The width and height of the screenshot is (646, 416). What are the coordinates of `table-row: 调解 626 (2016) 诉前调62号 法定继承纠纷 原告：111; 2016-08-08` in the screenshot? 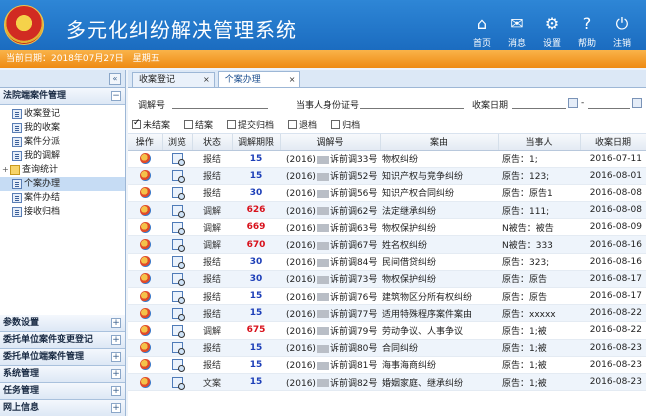 It's located at (387, 210).